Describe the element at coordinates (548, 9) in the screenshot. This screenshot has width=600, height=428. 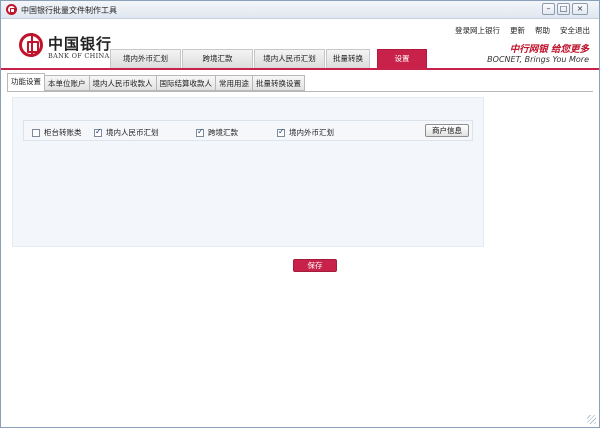
I see `minimize-button: –` at that location.